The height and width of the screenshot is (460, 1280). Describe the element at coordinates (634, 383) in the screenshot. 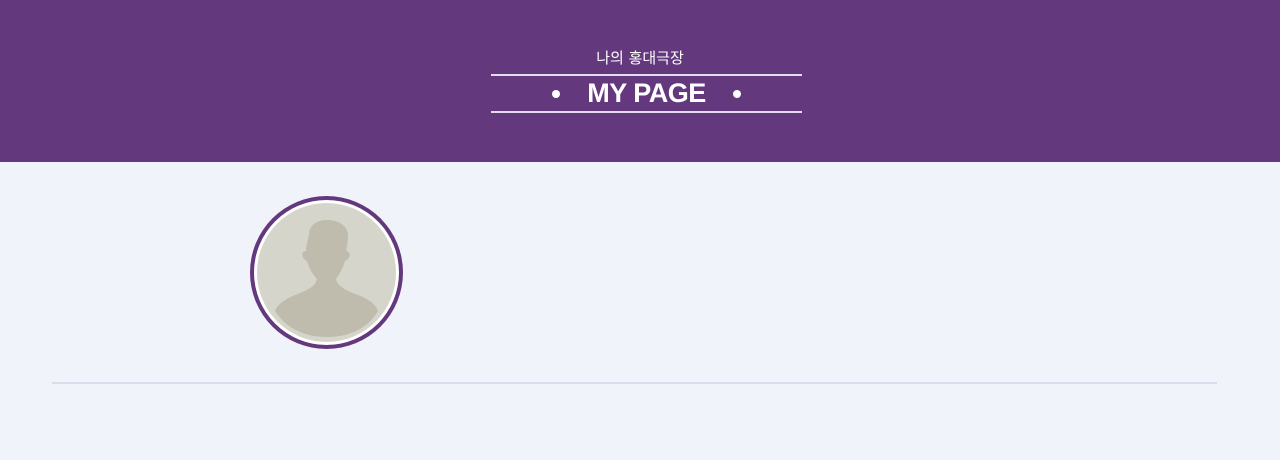

I see `section-divider` at that location.